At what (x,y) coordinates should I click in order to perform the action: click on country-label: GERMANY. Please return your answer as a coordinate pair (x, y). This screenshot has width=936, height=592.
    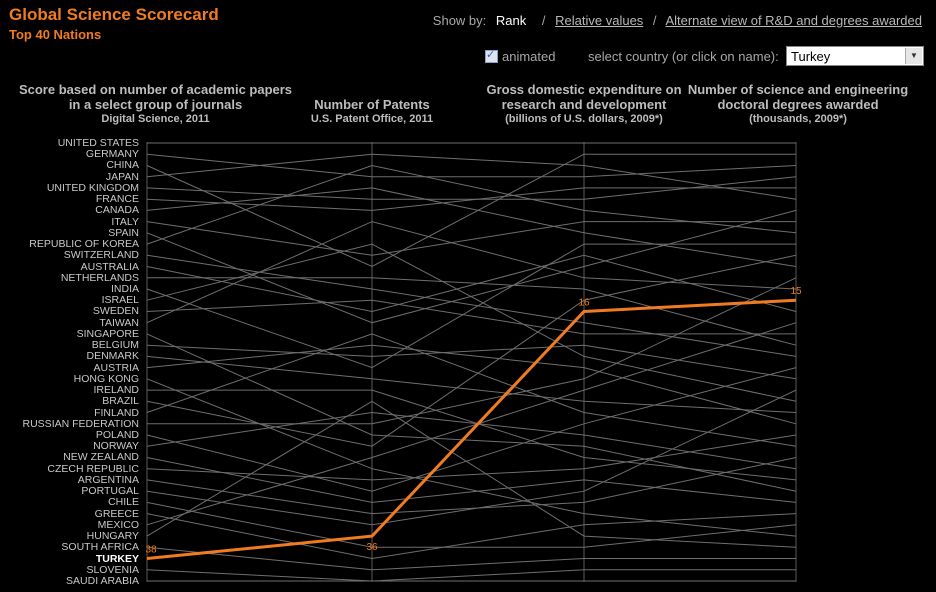
    Looking at the image, I should click on (112, 154).